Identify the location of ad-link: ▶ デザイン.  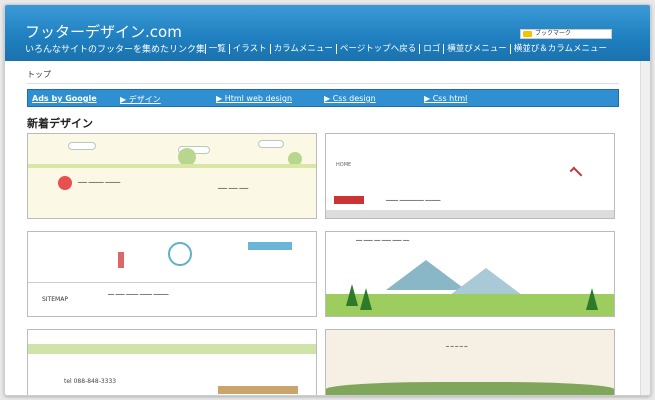
(140, 99).